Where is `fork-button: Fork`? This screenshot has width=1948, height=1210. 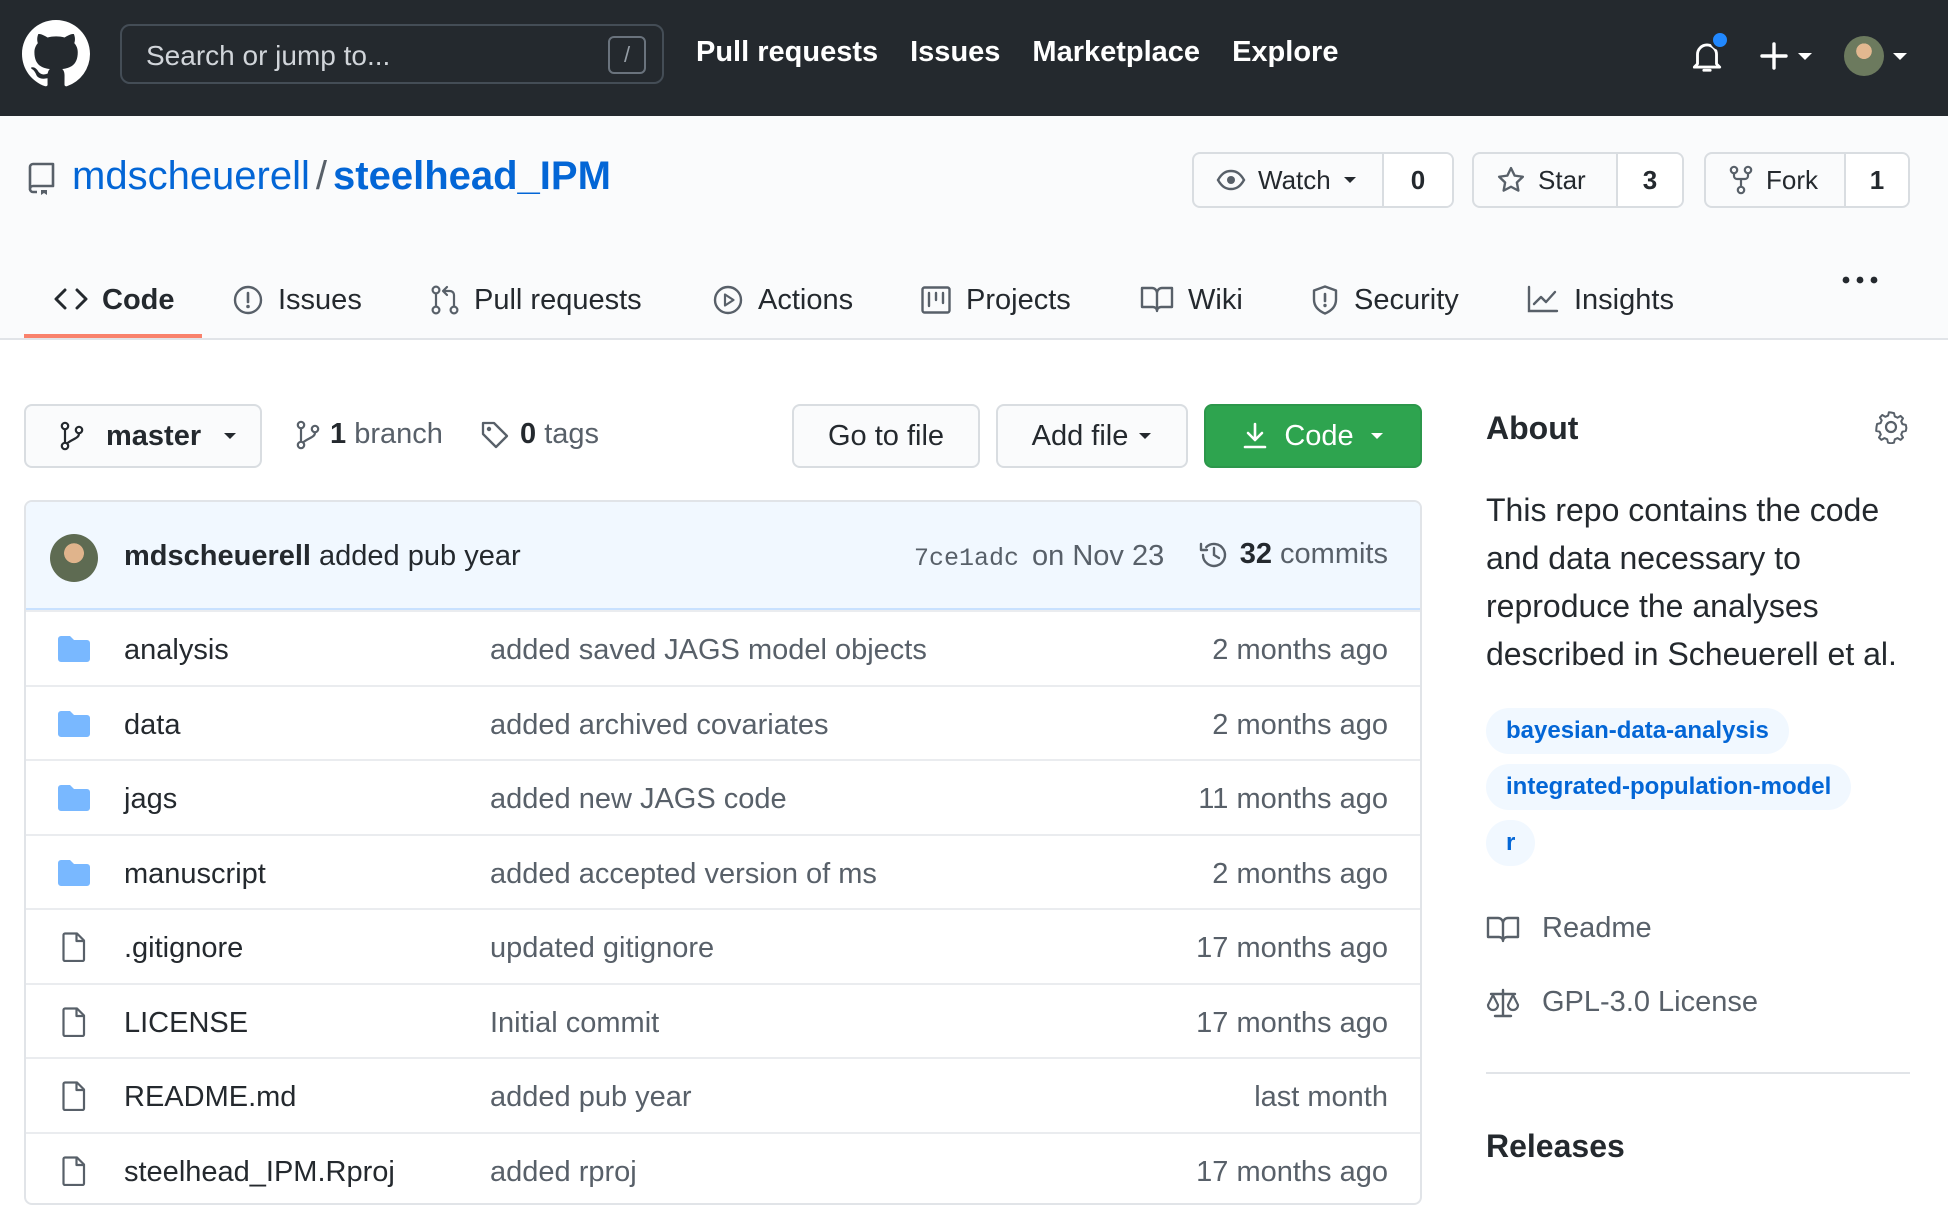
fork-button: Fork is located at coordinates (1776, 180).